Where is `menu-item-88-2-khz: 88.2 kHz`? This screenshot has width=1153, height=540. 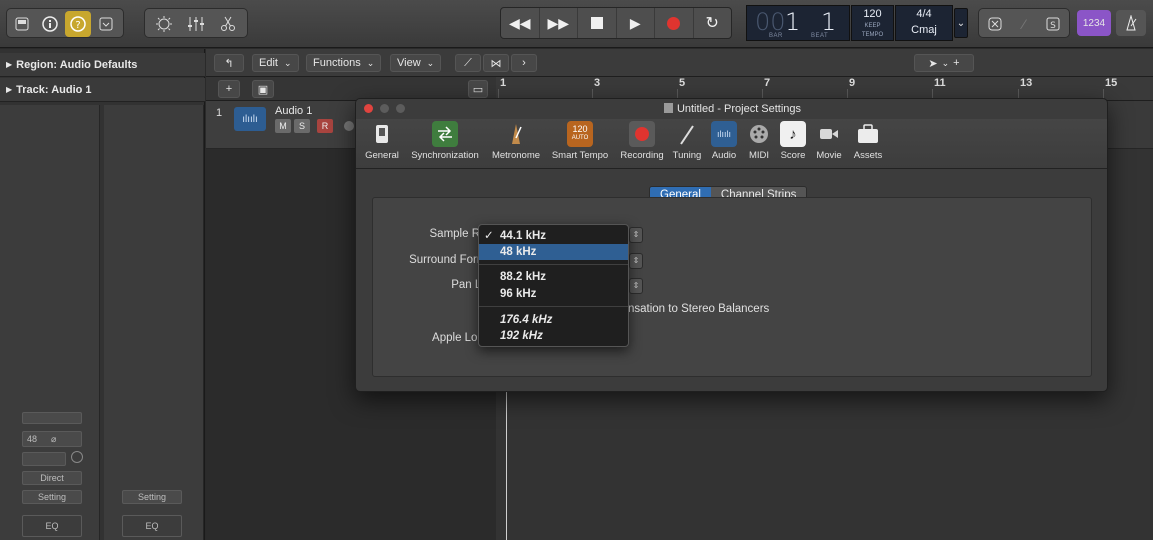
menu-item-88-2-khz: 88.2 kHz is located at coordinates (553, 277).